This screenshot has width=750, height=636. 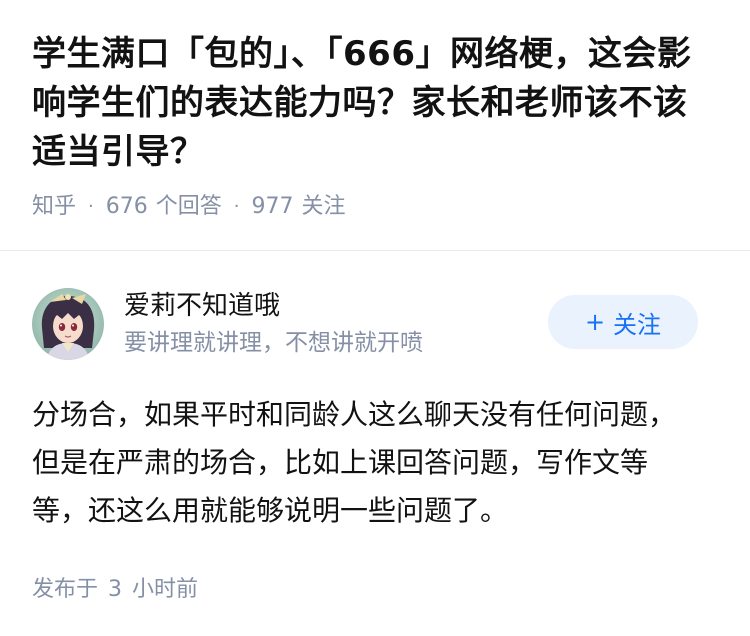 I want to click on follow-button: + 关注, so click(x=623, y=322).